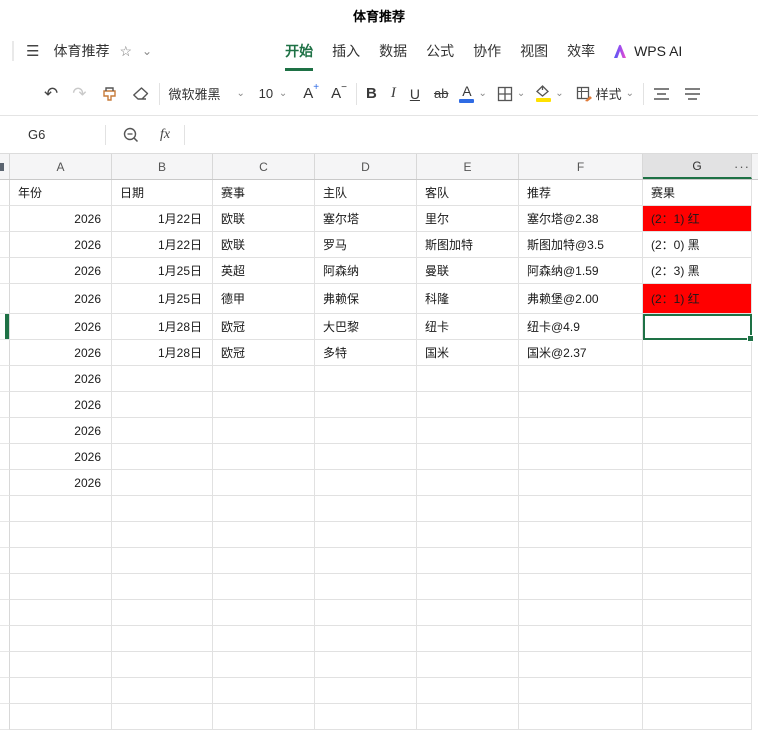  I want to click on cell-b9, so click(162, 405).